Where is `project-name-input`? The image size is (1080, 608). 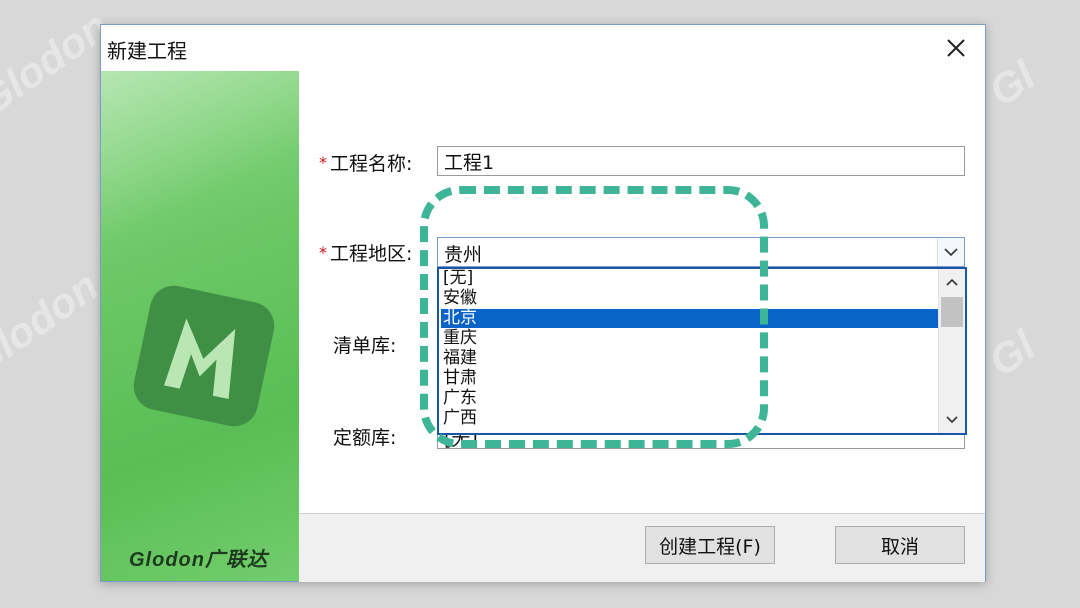 project-name-input is located at coordinates (701, 161).